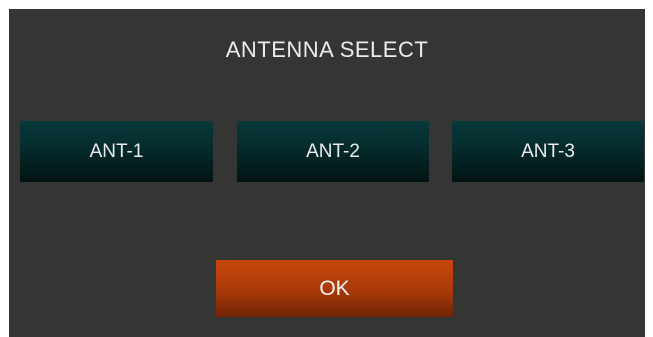  Describe the element at coordinates (116, 151) in the screenshot. I see `ant-1-button: ANT-1` at that location.